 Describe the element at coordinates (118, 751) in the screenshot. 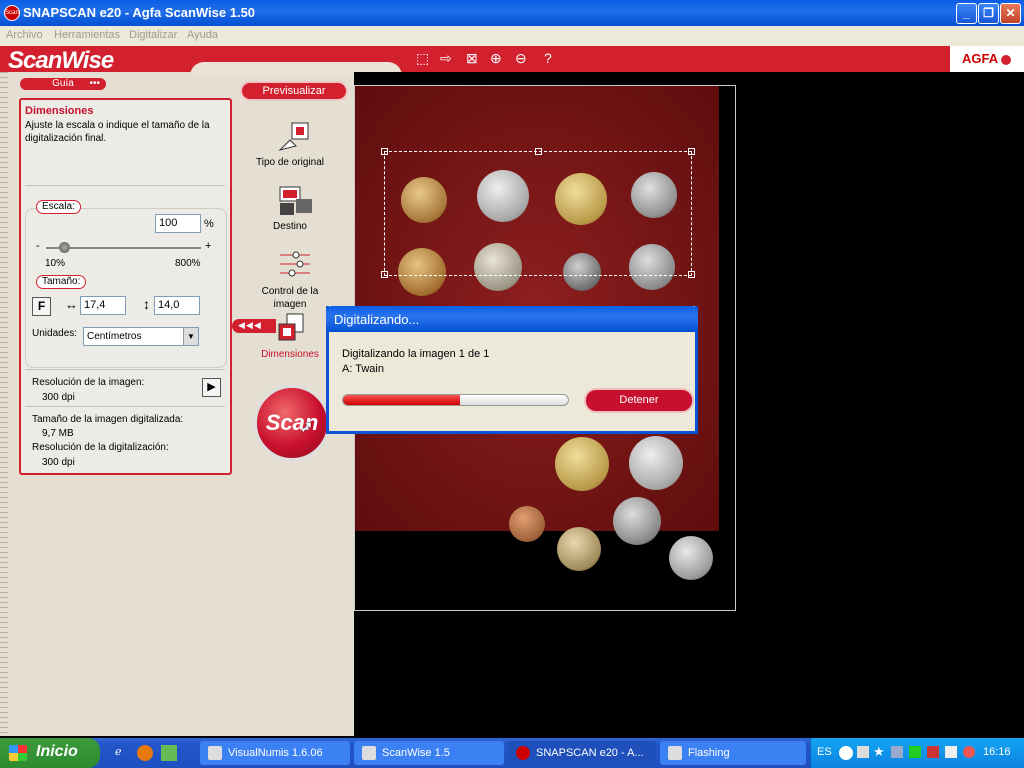

I see `quicklaunch-ie-icon: ℯ` at that location.